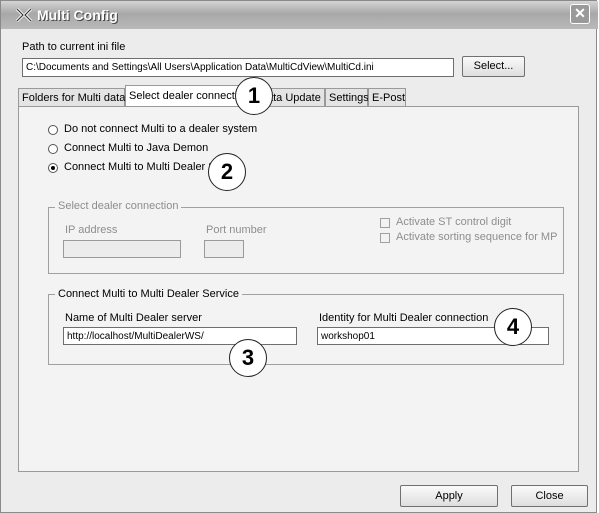  I want to click on ip-address-input, so click(122, 249).